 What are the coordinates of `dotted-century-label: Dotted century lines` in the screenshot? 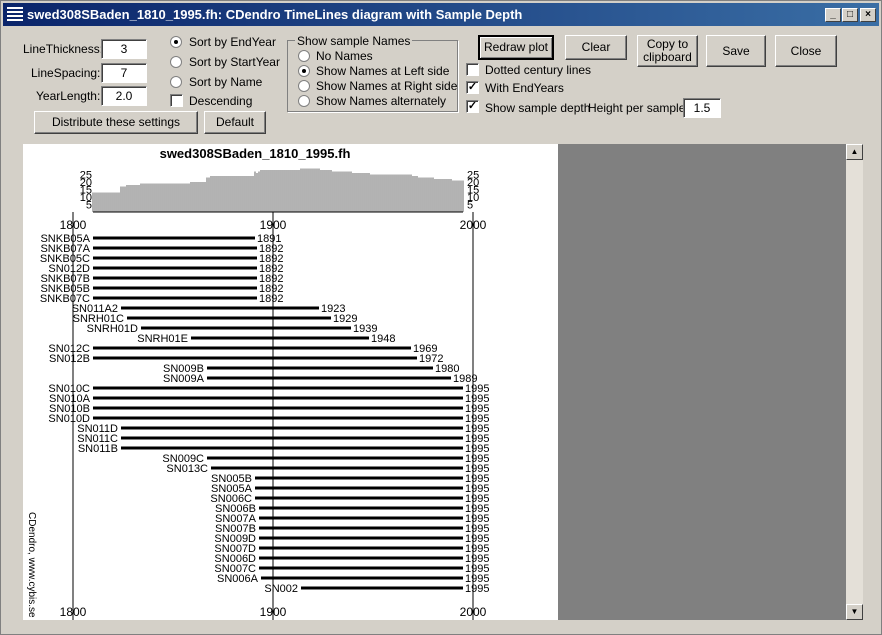 It's located at (538, 70).